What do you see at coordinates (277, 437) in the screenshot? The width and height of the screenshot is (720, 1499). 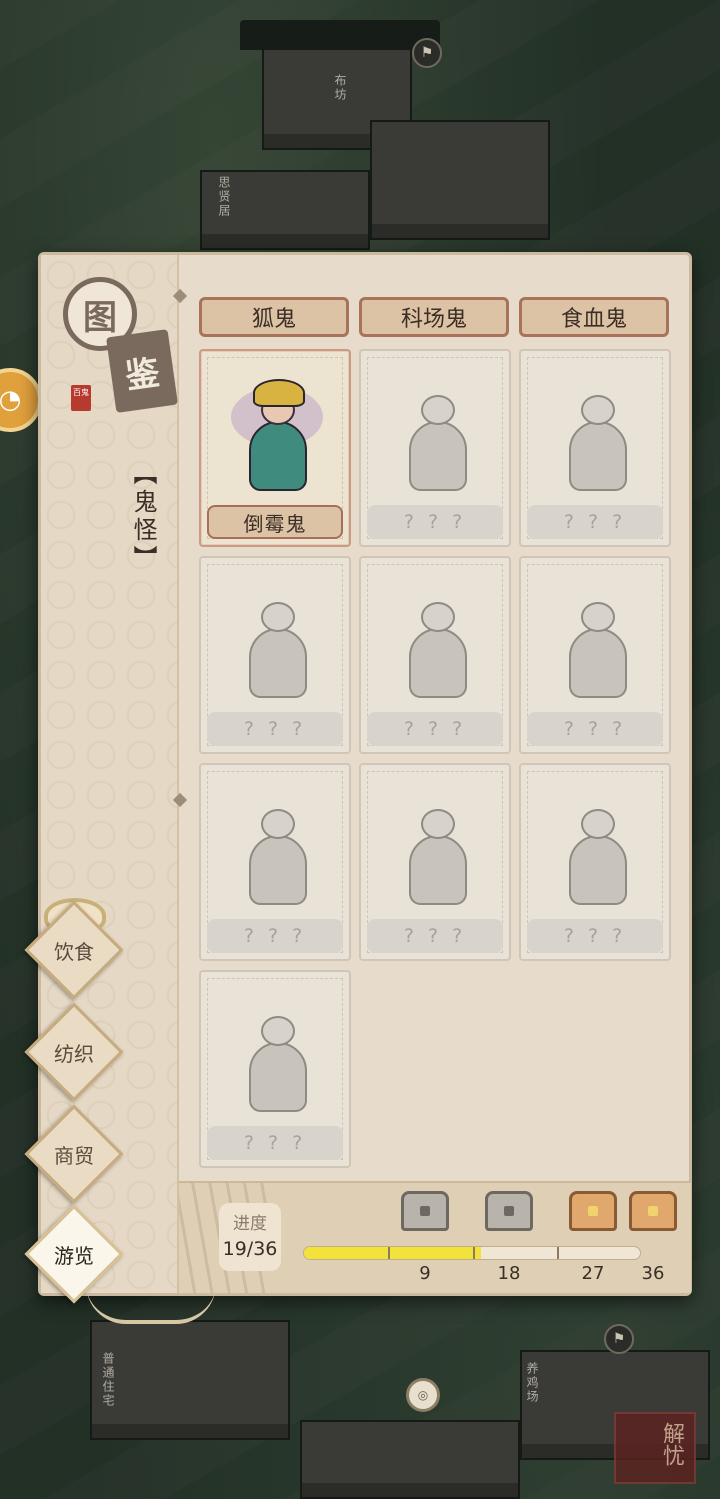 I see `ghost-portrait` at bounding box center [277, 437].